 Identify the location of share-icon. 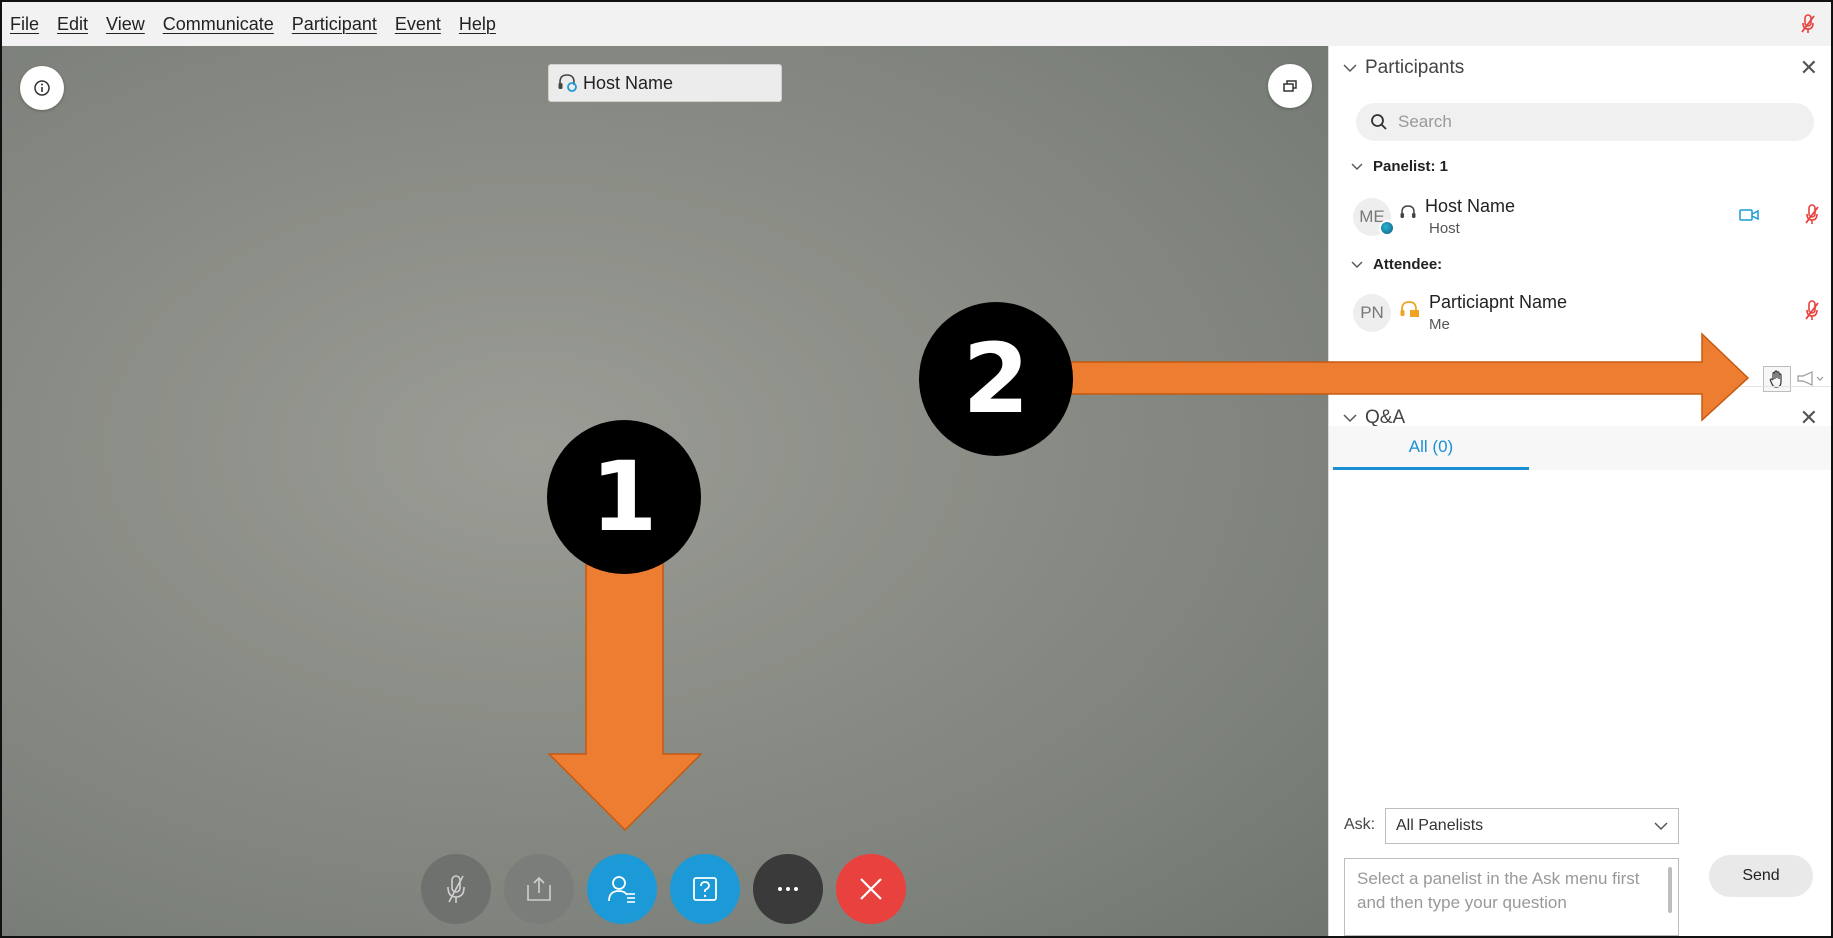
(539, 888).